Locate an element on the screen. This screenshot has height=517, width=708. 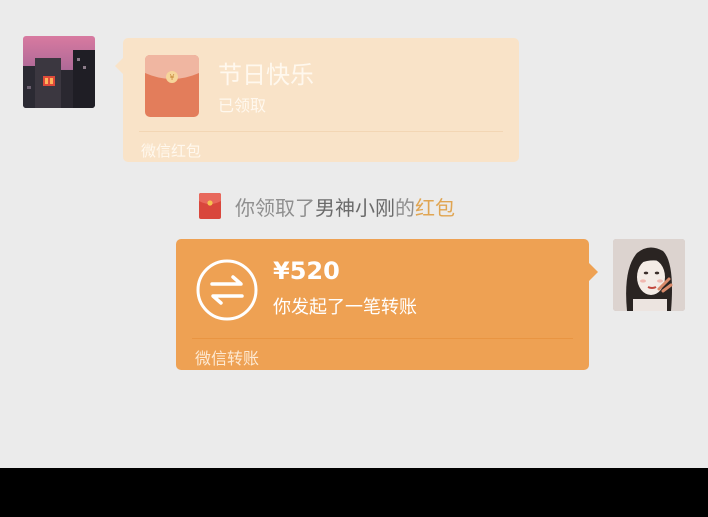
red-packet-message: ¥ 节日快乐 已领取 微信红包 is located at coordinates (317, 100).